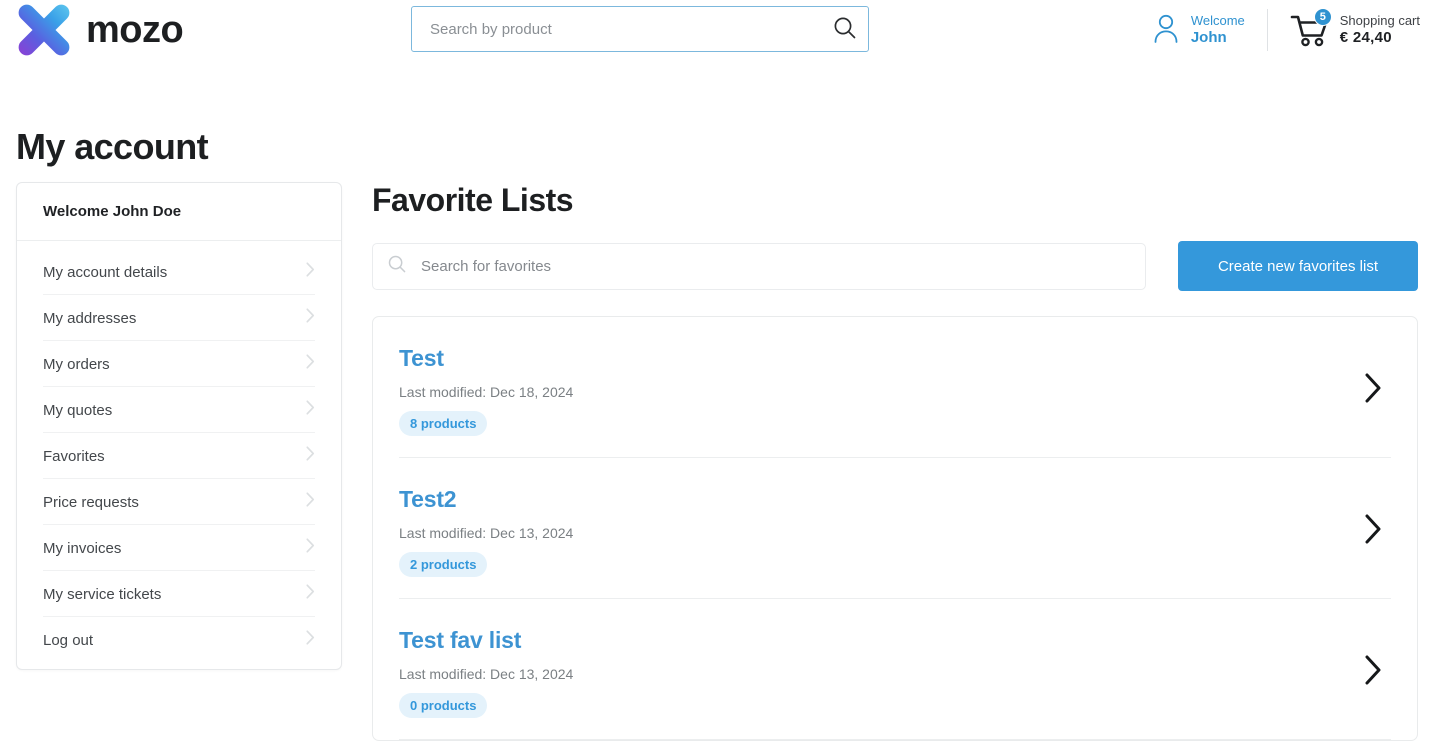 This screenshot has height=741, width=1442. I want to click on brand-logo: mozo, so click(100, 30).